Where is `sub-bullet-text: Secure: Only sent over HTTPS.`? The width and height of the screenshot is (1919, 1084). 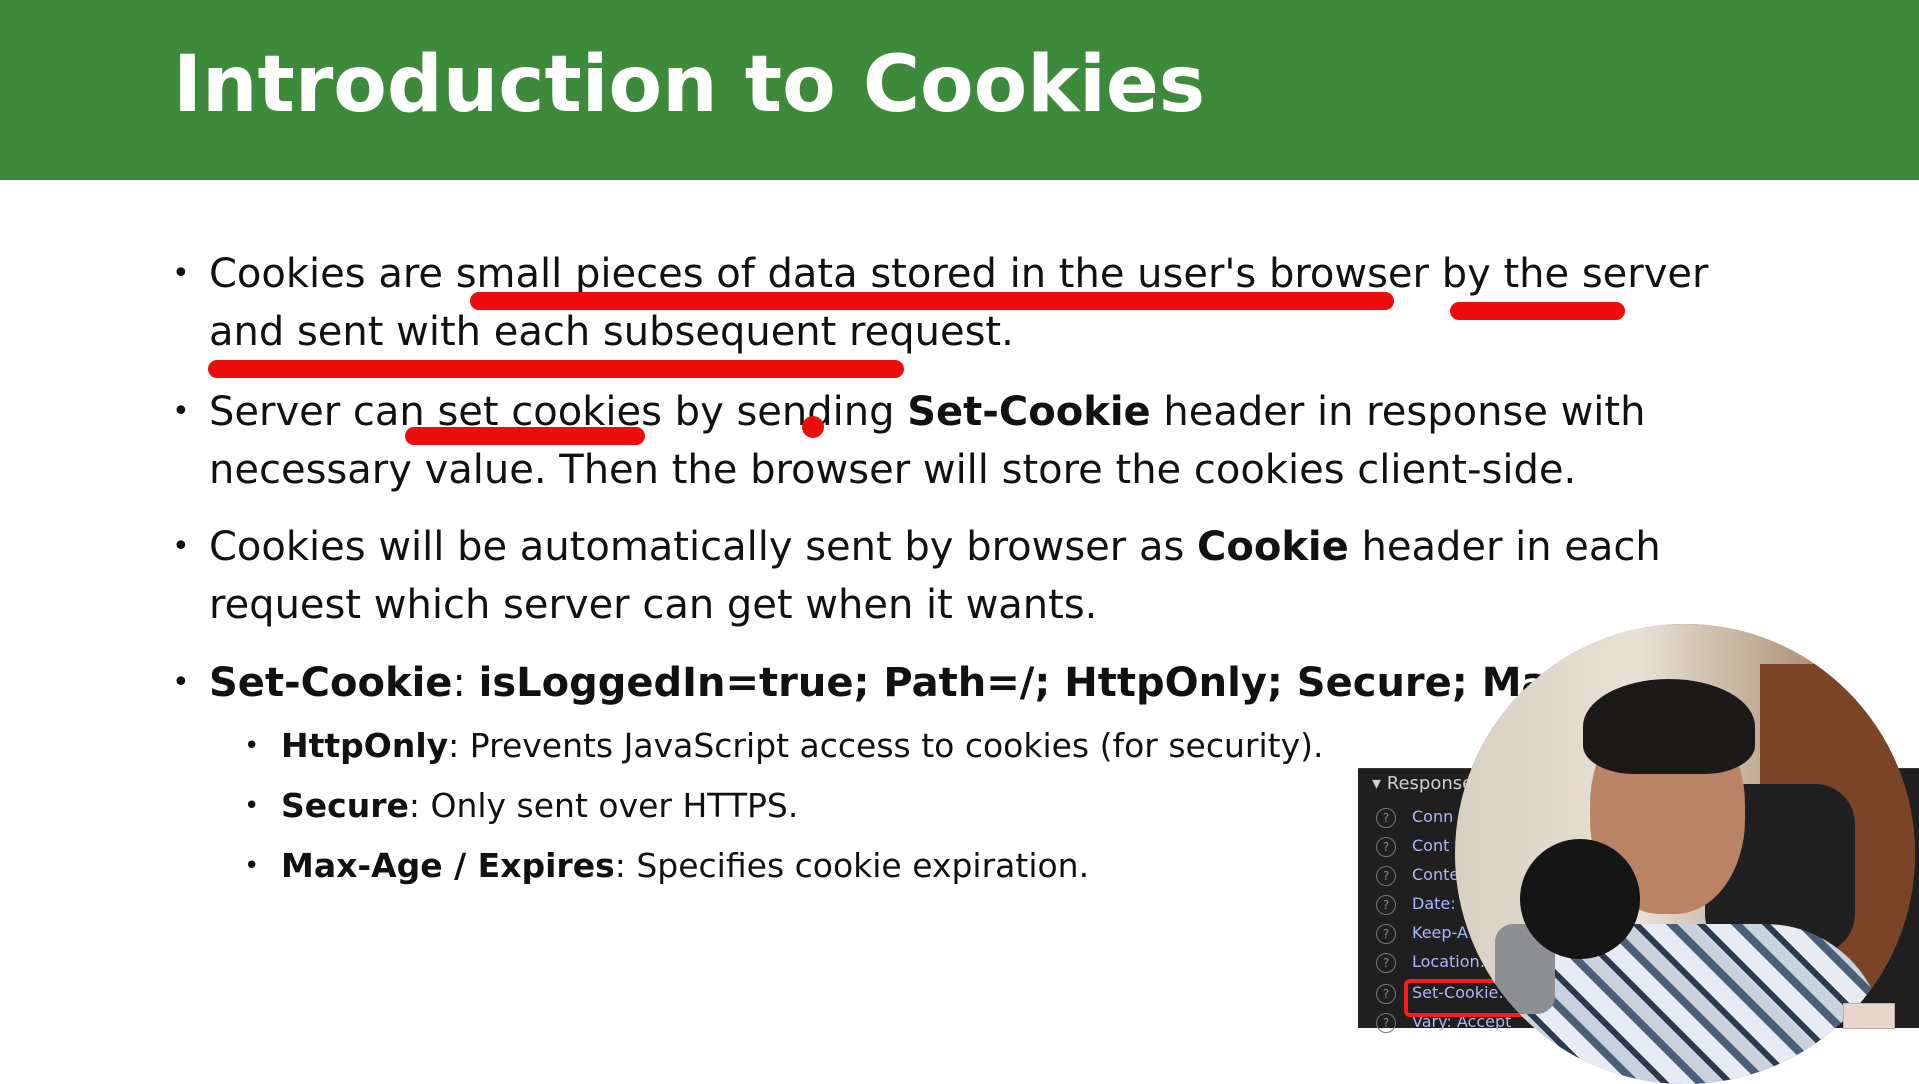
sub-bullet-text: Secure: Only sent over HTTPS. is located at coordinates (539, 806).